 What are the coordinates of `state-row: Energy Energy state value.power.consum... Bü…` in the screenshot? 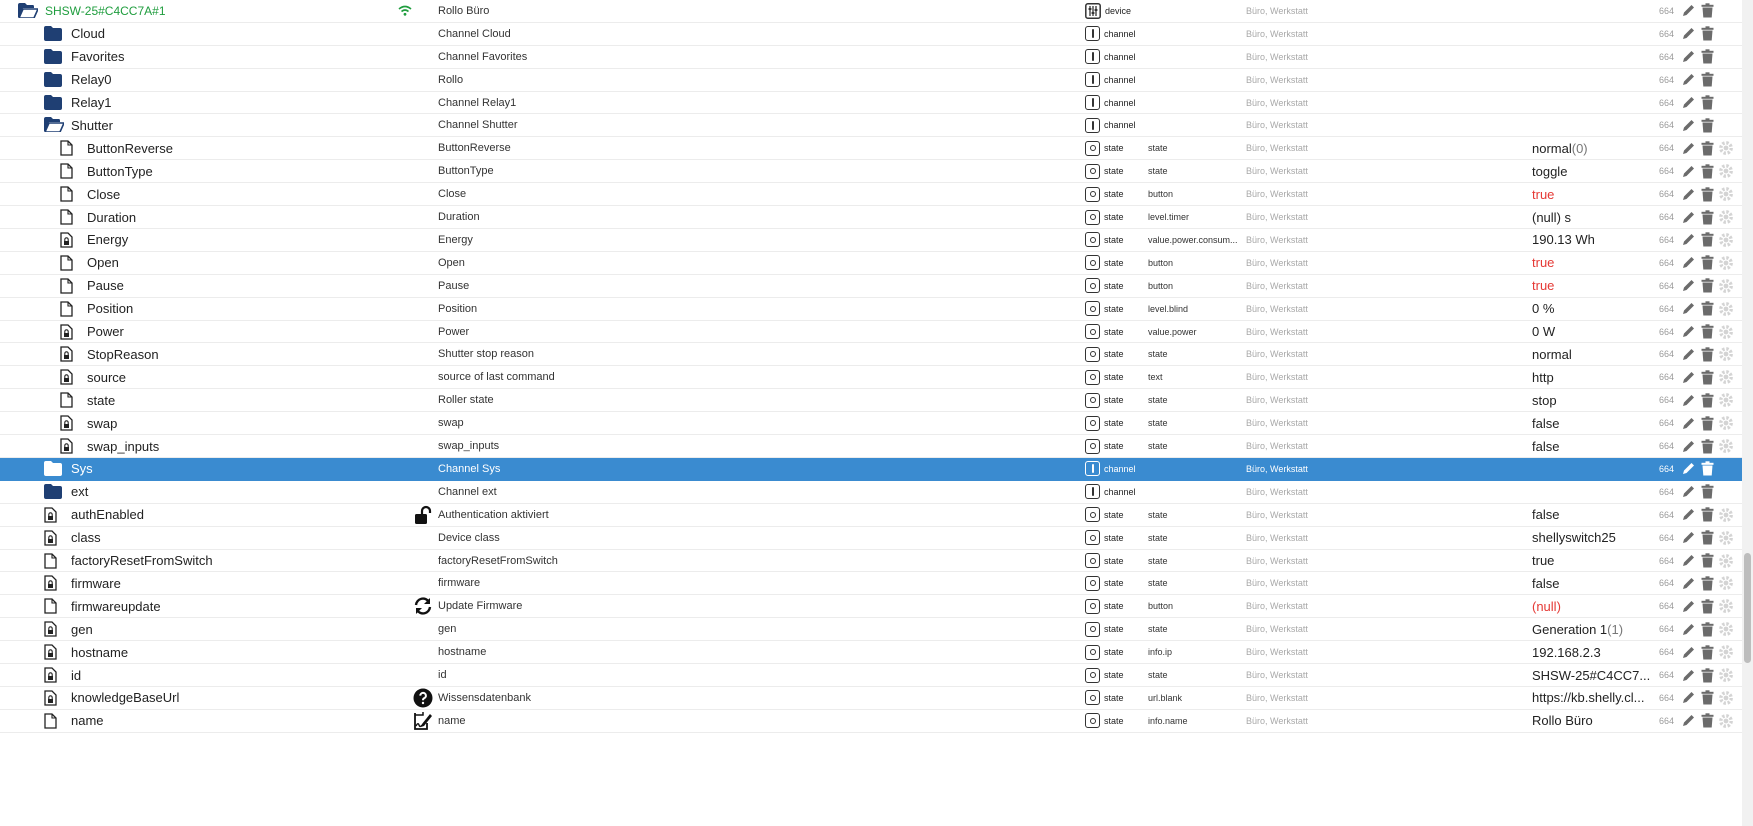 It's located at (871, 240).